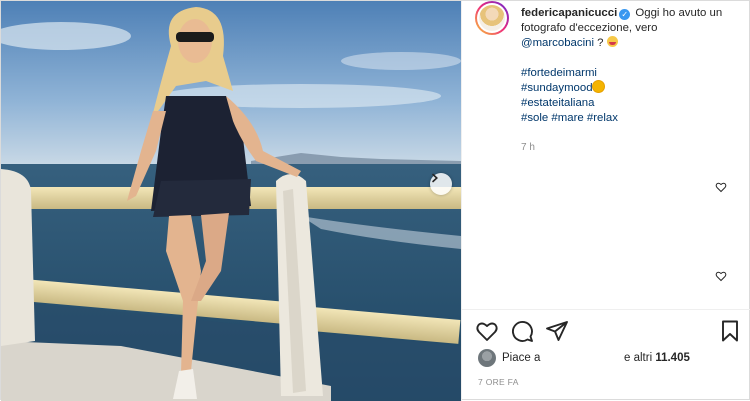  What do you see at coordinates (602, 118) in the screenshot?
I see `hashtag-link: #relax` at bounding box center [602, 118].